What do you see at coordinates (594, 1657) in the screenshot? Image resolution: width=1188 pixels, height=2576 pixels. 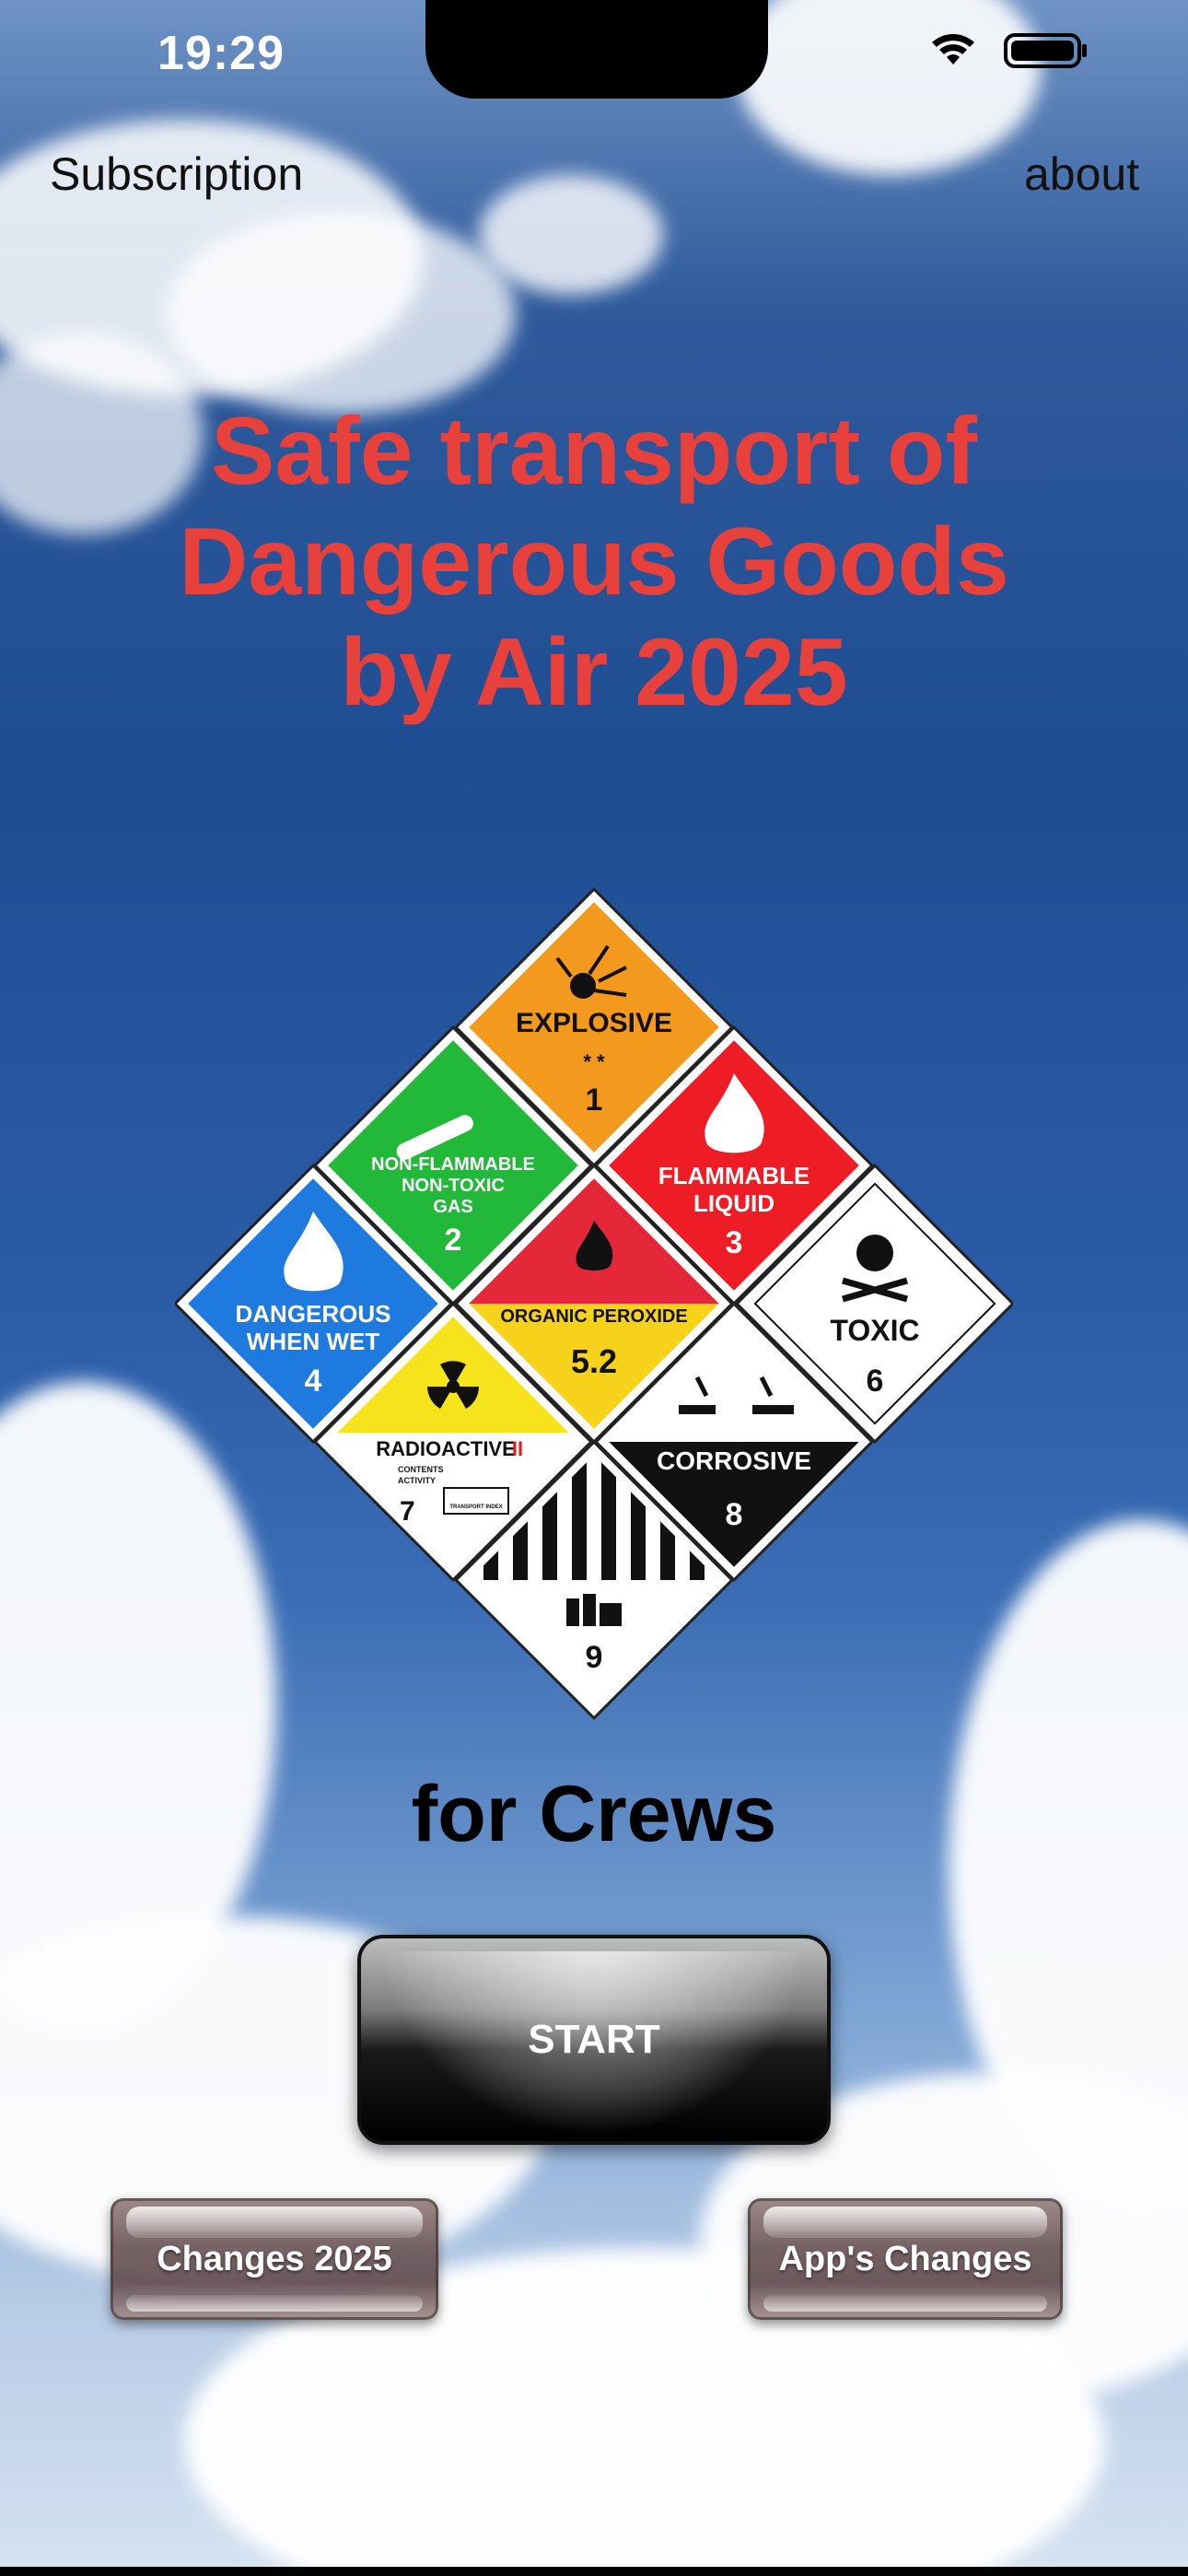 I see `misc-num: 9` at bounding box center [594, 1657].